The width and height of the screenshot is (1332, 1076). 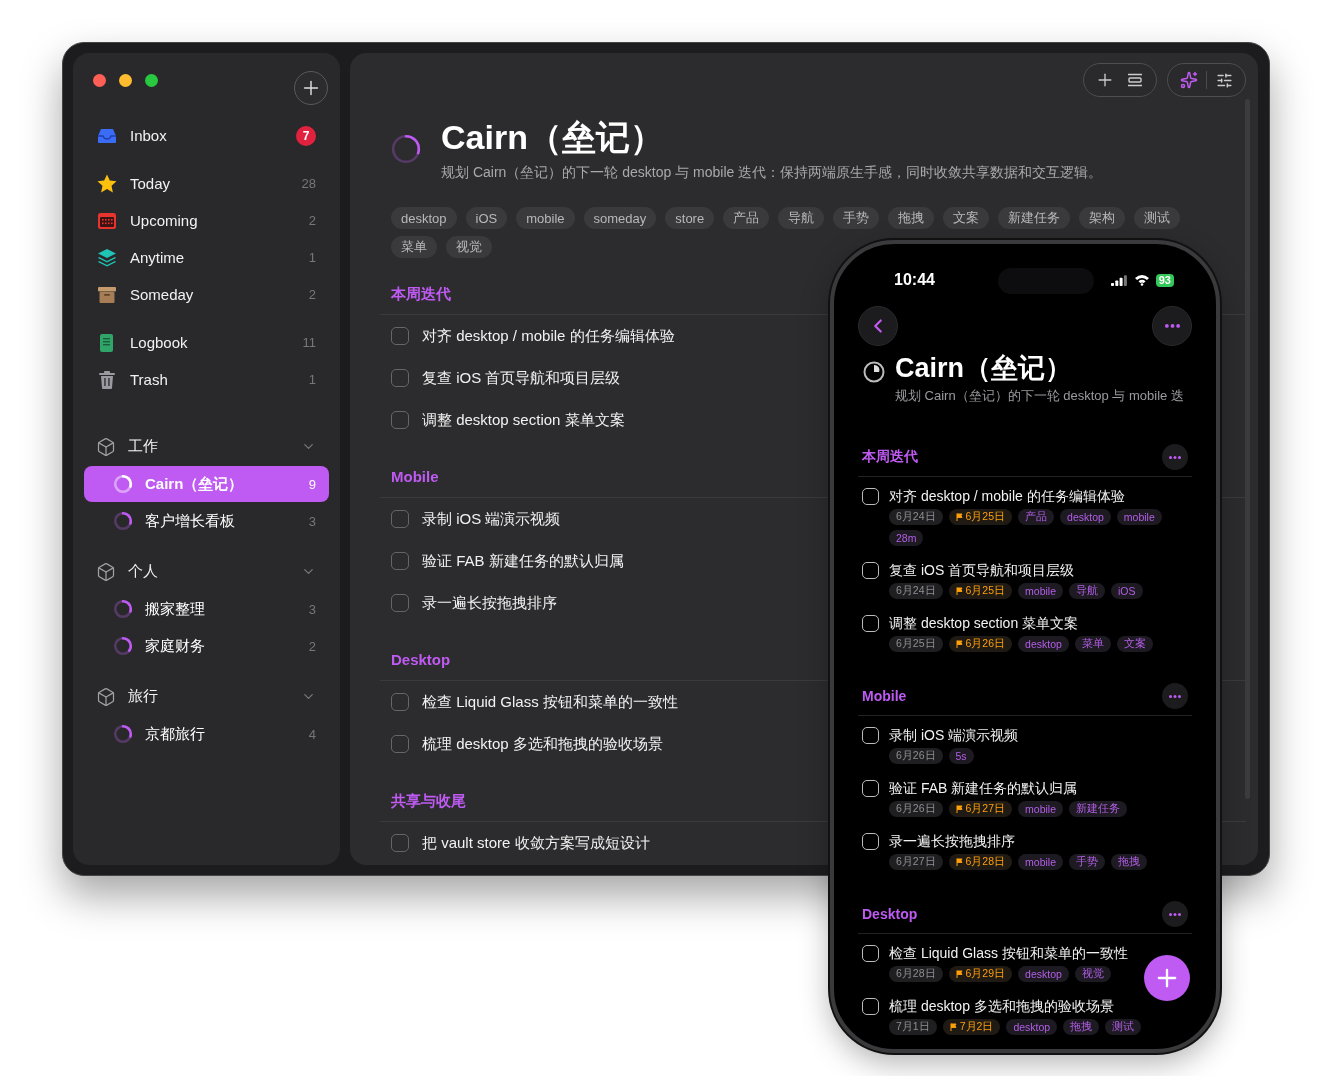 I want to click on wifi-icon, so click(x=1141, y=280).